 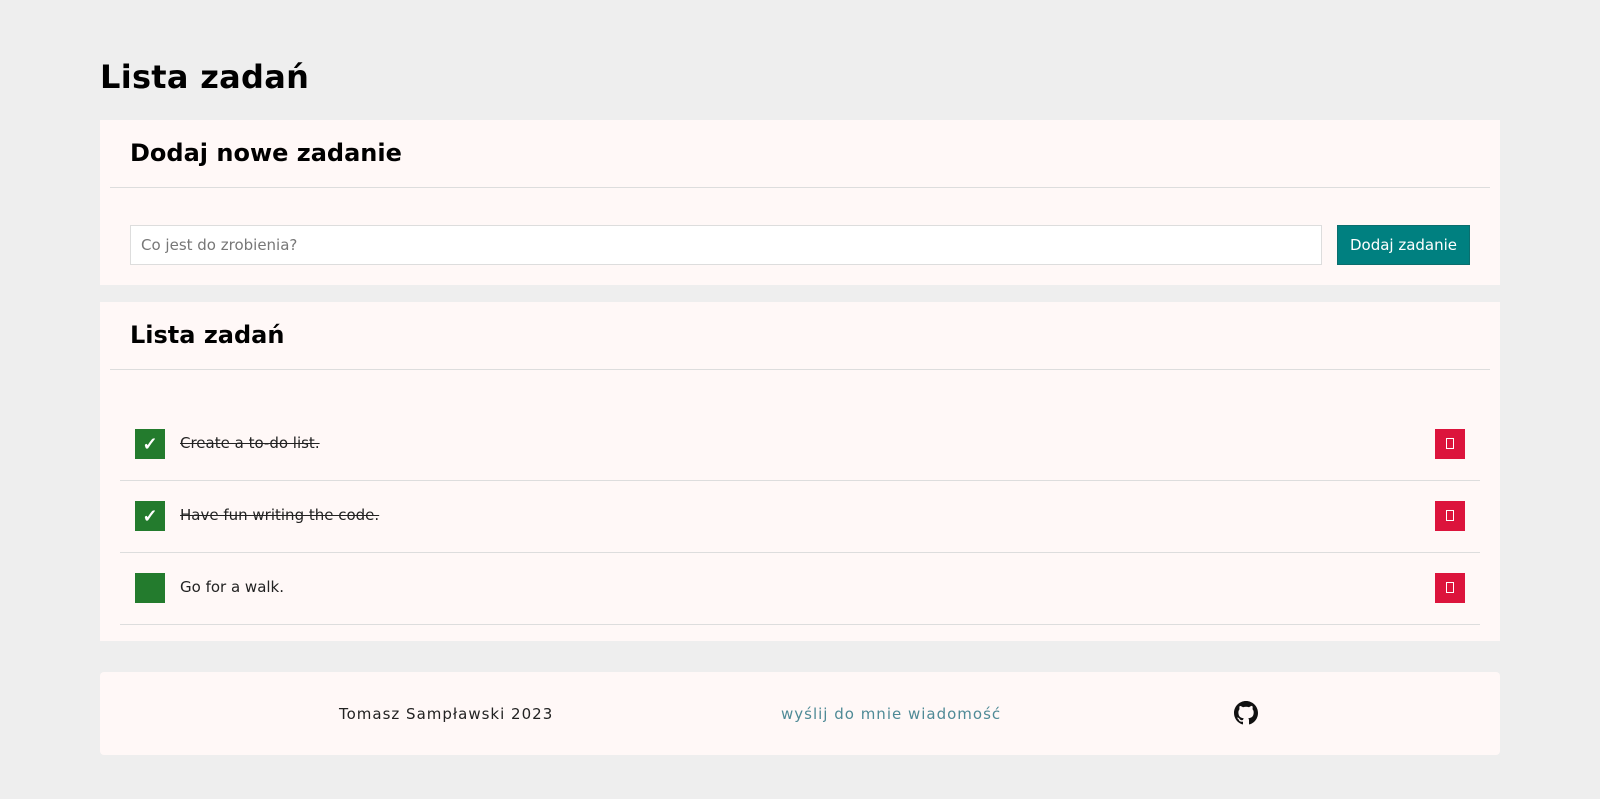 I want to click on page-title: Lista zadań, so click(x=205, y=77).